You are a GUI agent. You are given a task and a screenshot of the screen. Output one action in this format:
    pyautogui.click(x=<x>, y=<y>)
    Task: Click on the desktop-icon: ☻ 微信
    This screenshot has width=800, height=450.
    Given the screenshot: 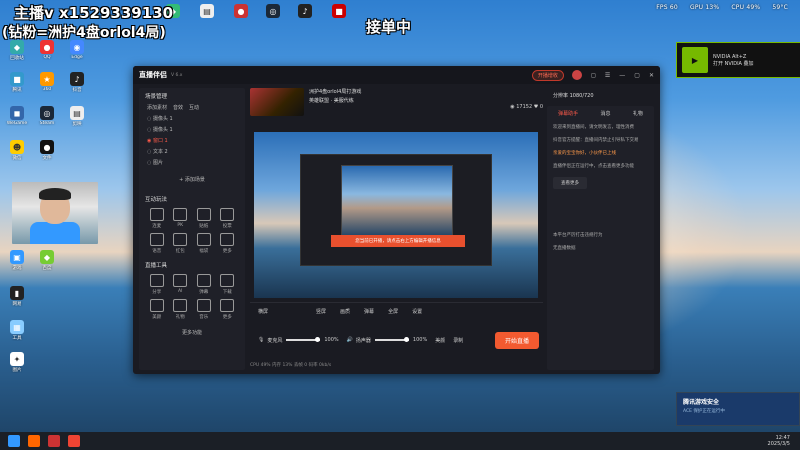 What is the action you would take?
    pyautogui.click(x=17, y=150)
    